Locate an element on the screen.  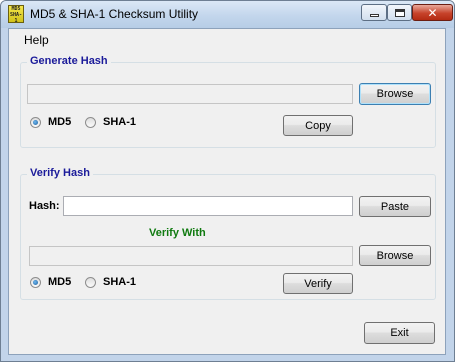
menu-help: Help is located at coordinates (36, 40).